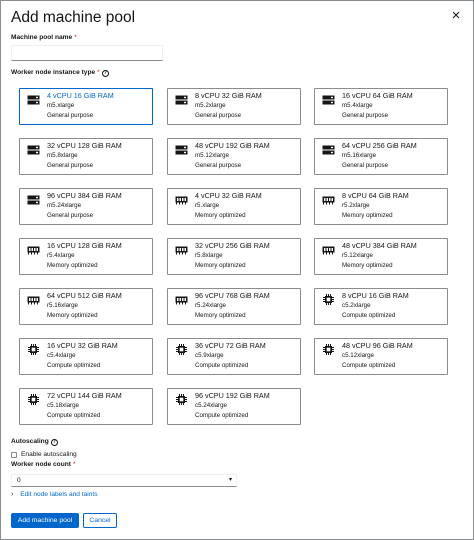 The width and height of the screenshot is (474, 540). Describe the element at coordinates (63, 405) in the screenshot. I see `instance-type: c5.18xlarge` at that location.